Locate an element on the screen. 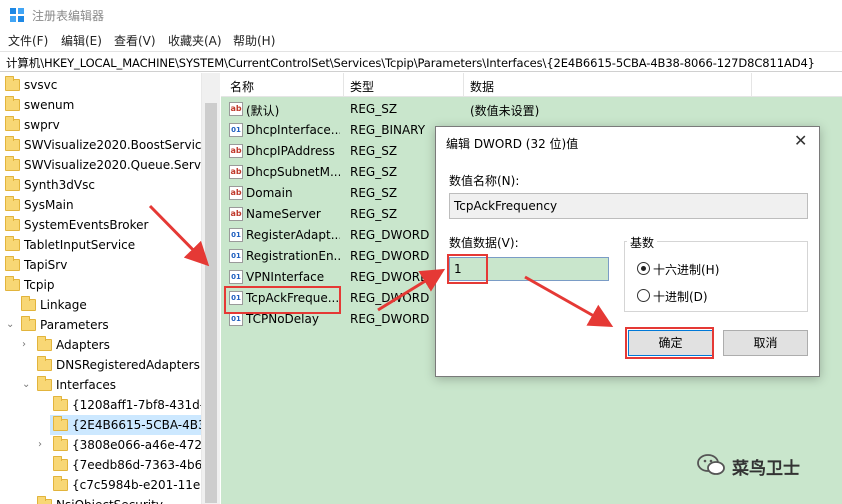 The width and height of the screenshot is (842, 504). tree-item-label: {7eedb86d-7363-4b68 is located at coordinates (136, 465).